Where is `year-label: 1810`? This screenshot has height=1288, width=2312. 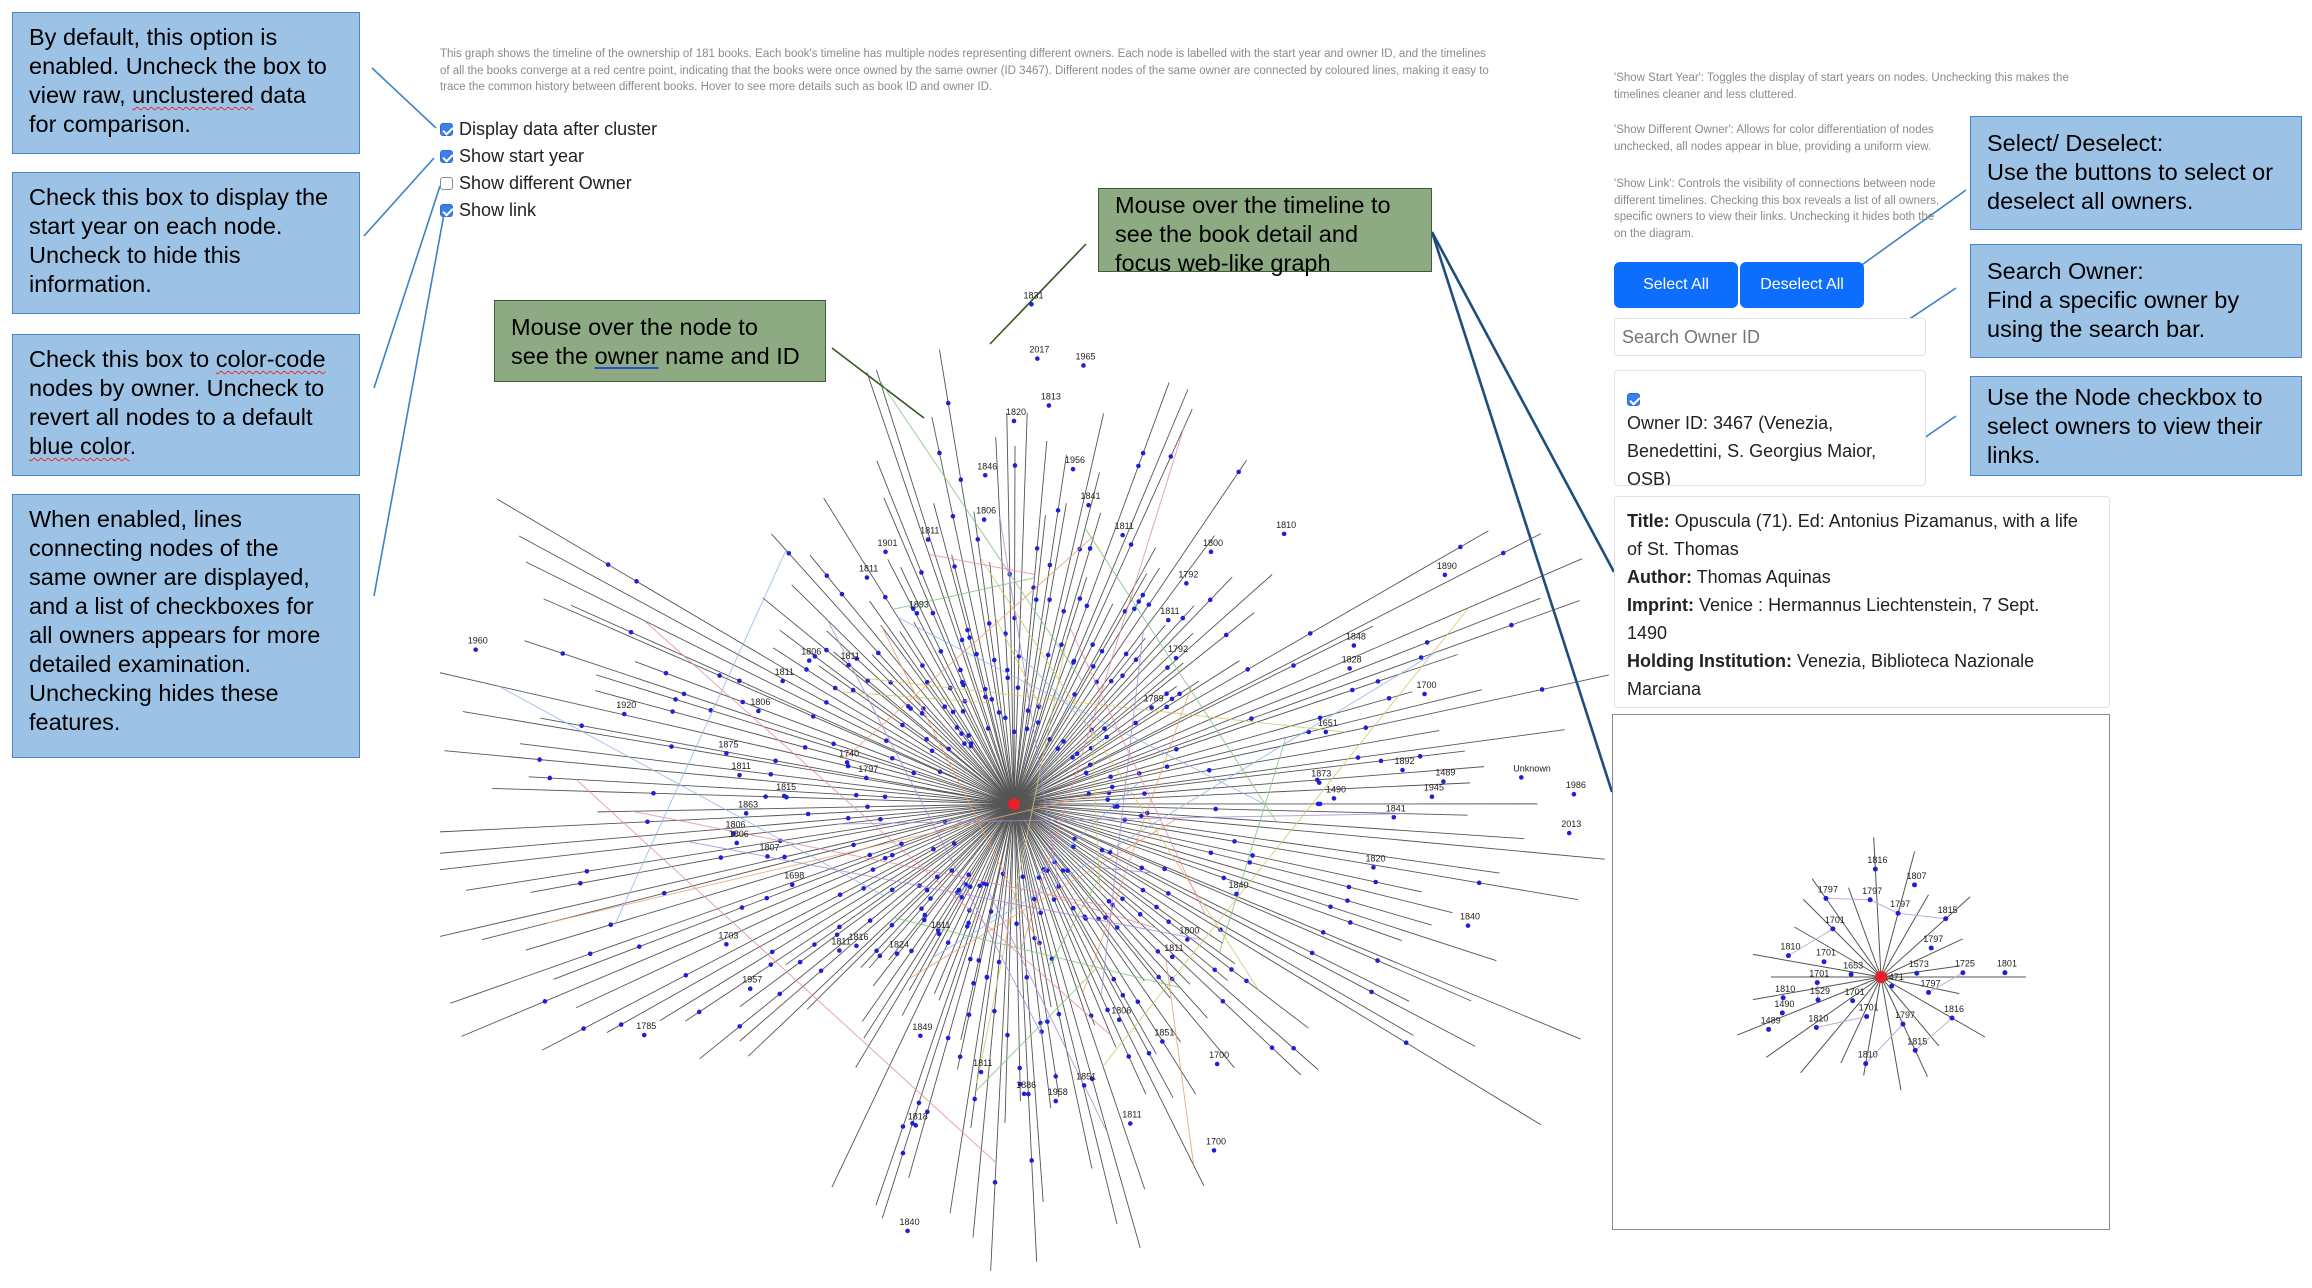
year-label: 1810 is located at coordinates (1868, 1055).